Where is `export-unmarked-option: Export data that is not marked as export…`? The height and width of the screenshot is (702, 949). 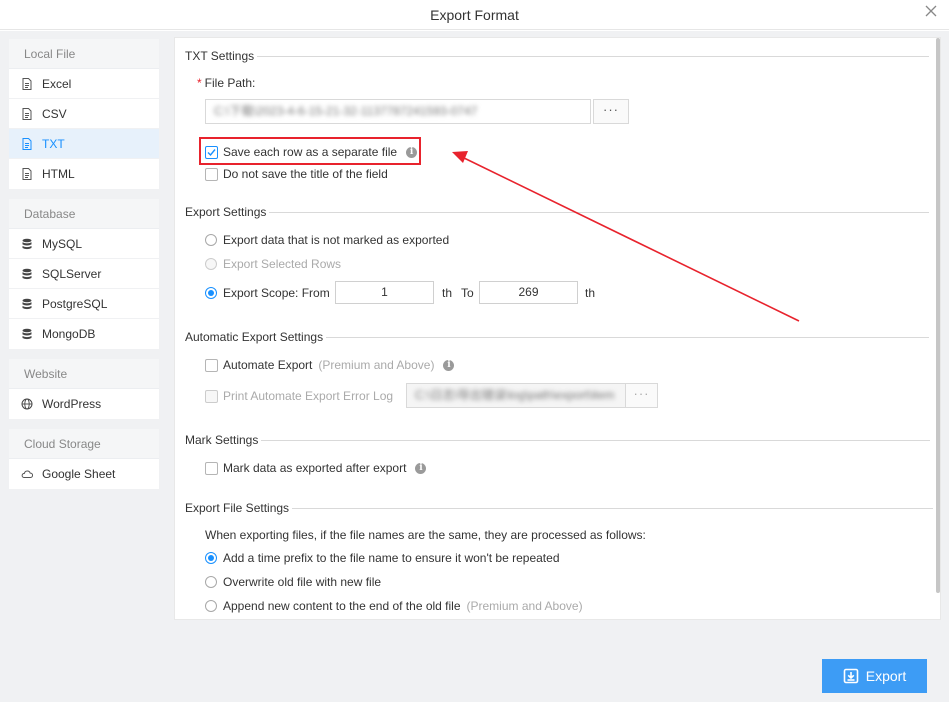 export-unmarked-option: Export data that is not marked as export… is located at coordinates (327, 240).